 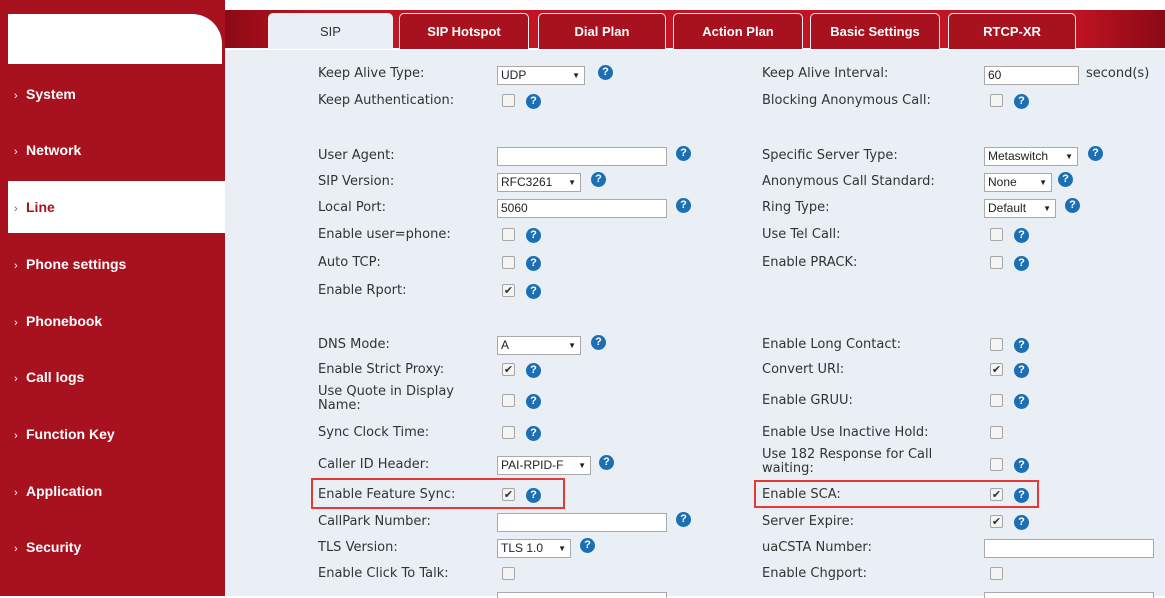 I want to click on select-value: PAI-RPID-F, so click(x=532, y=465).